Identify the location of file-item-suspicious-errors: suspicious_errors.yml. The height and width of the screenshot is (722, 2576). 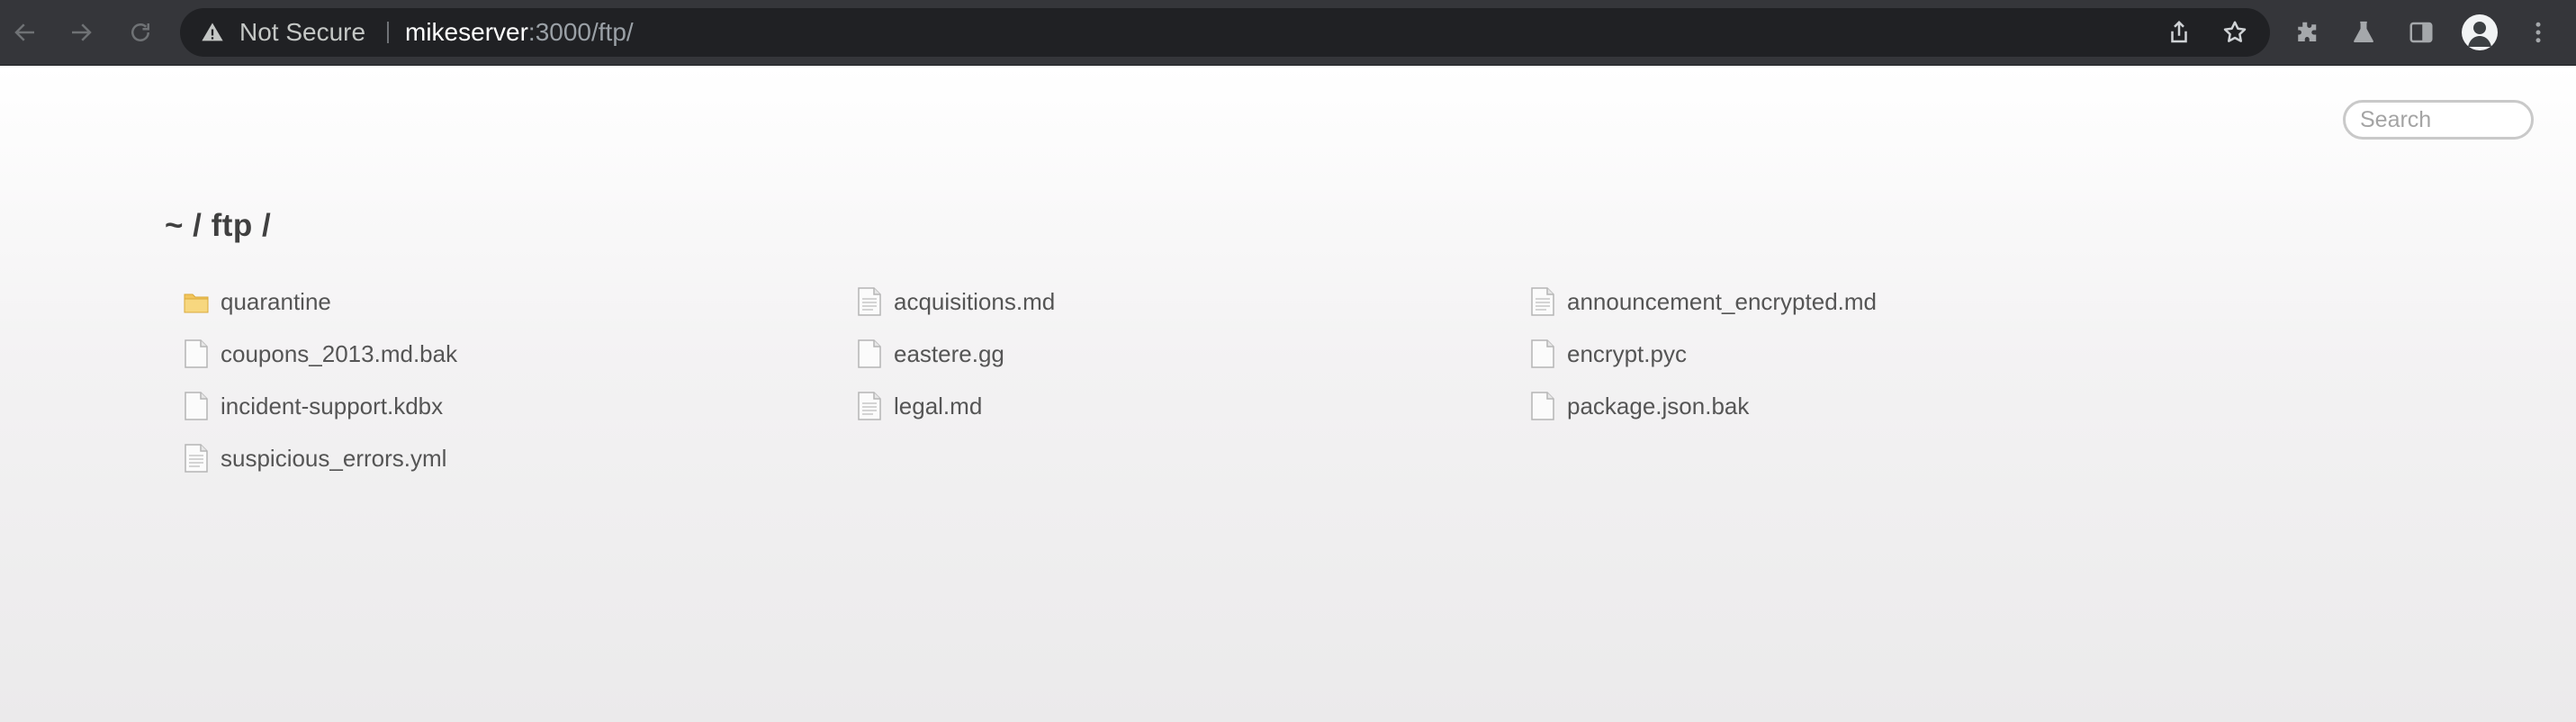
(314, 458).